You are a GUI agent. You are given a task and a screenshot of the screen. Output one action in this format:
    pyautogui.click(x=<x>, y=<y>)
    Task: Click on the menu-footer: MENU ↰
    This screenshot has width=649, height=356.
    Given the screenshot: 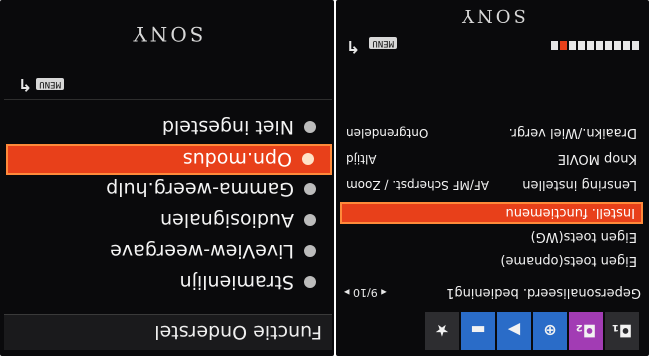 What is the action you would take?
    pyautogui.click(x=492, y=46)
    